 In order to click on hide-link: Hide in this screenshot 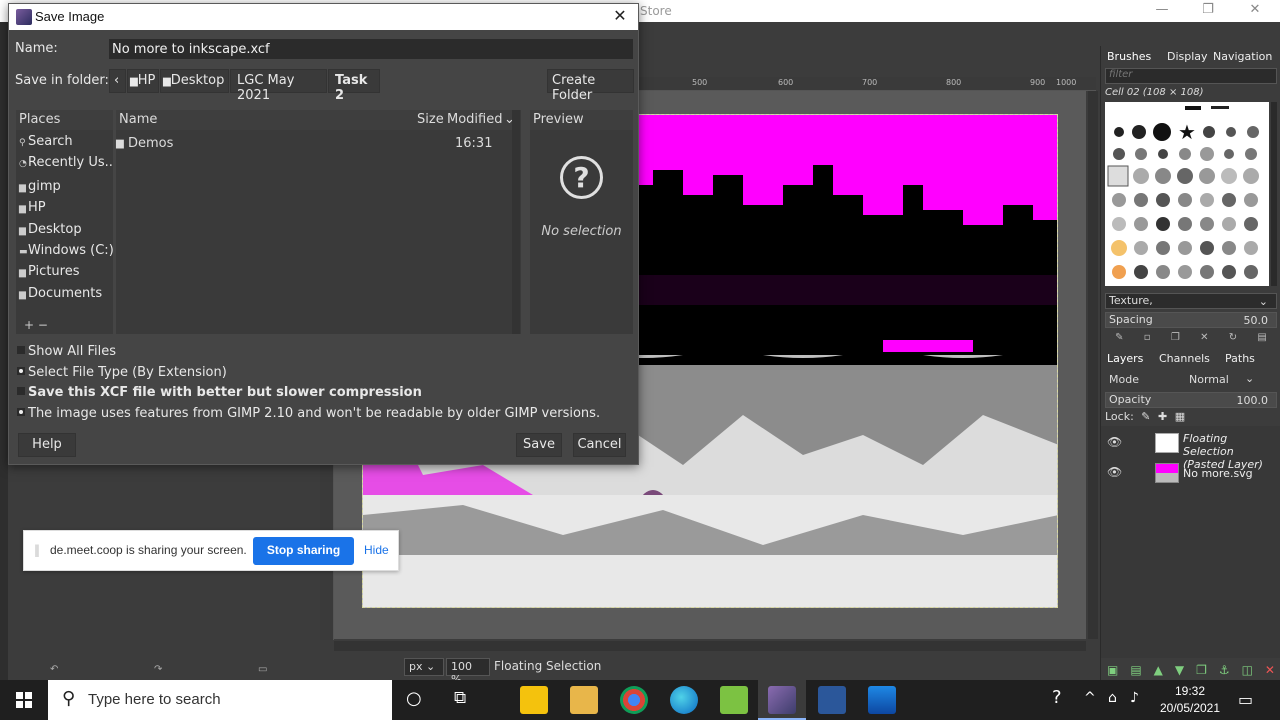, I will do `click(376, 550)`.